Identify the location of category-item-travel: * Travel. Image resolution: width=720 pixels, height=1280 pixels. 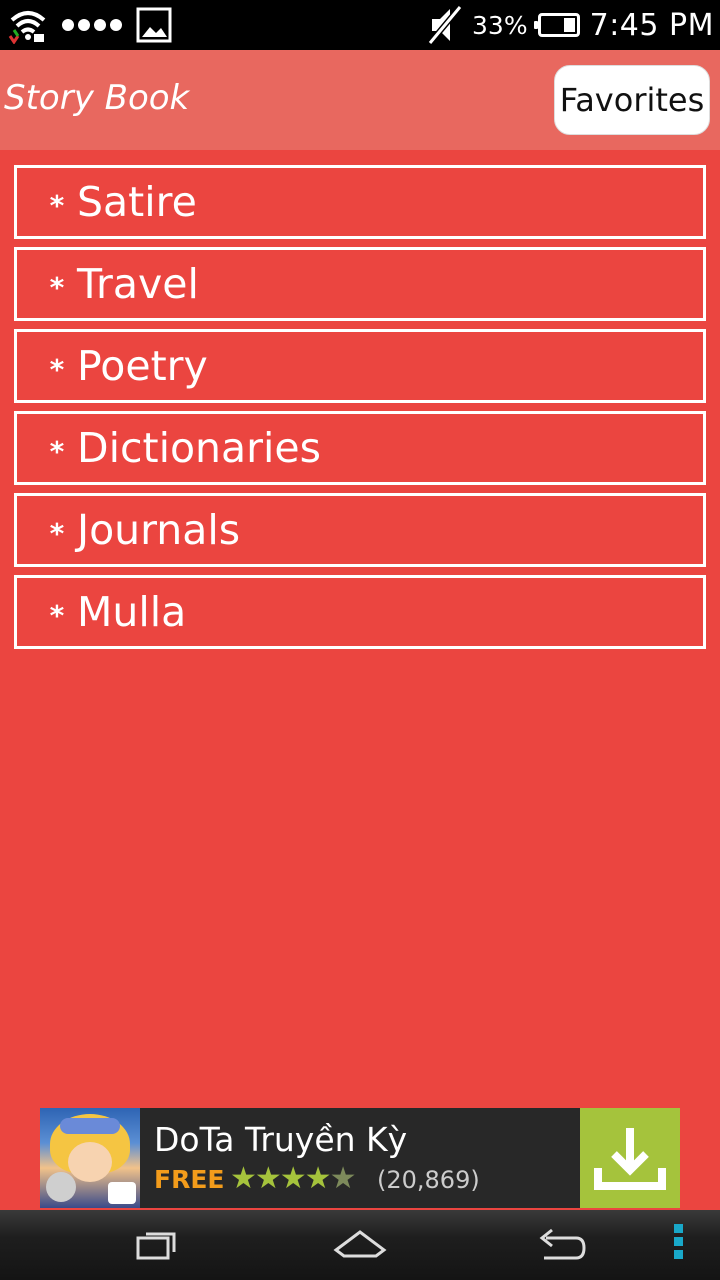
(360, 284).